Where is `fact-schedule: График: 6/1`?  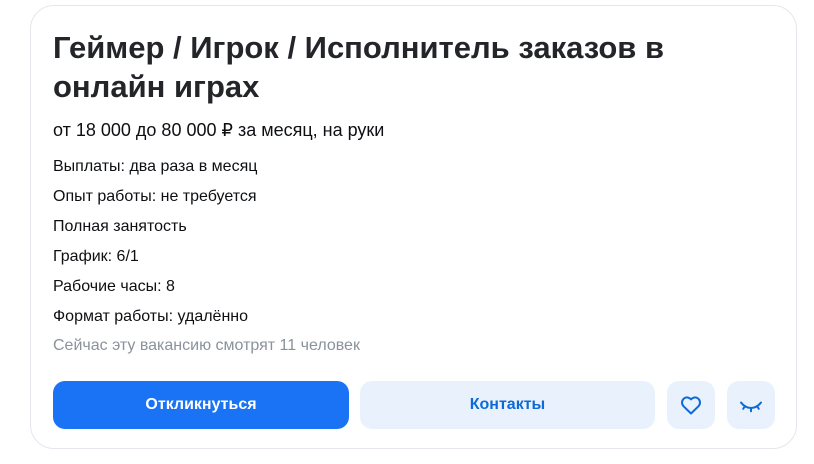 fact-schedule: График: 6/1 is located at coordinates (96, 256).